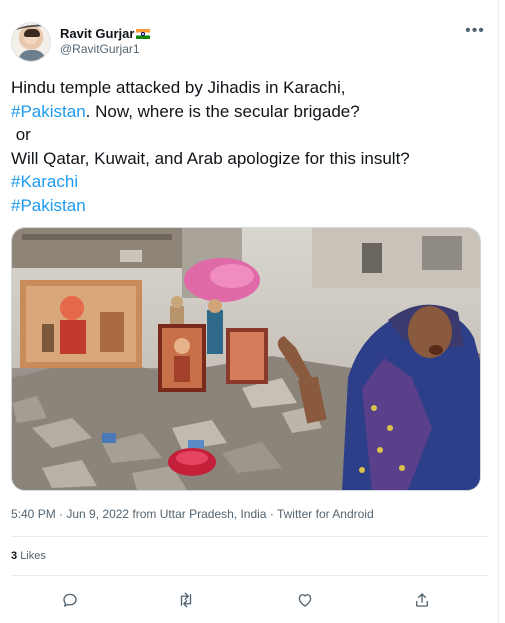 This screenshot has width=505, height=623. What do you see at coordinates (325, 514) in the screenshot?
I see `tweet-client: Twitter for Android` at bounding box center [325, 514].